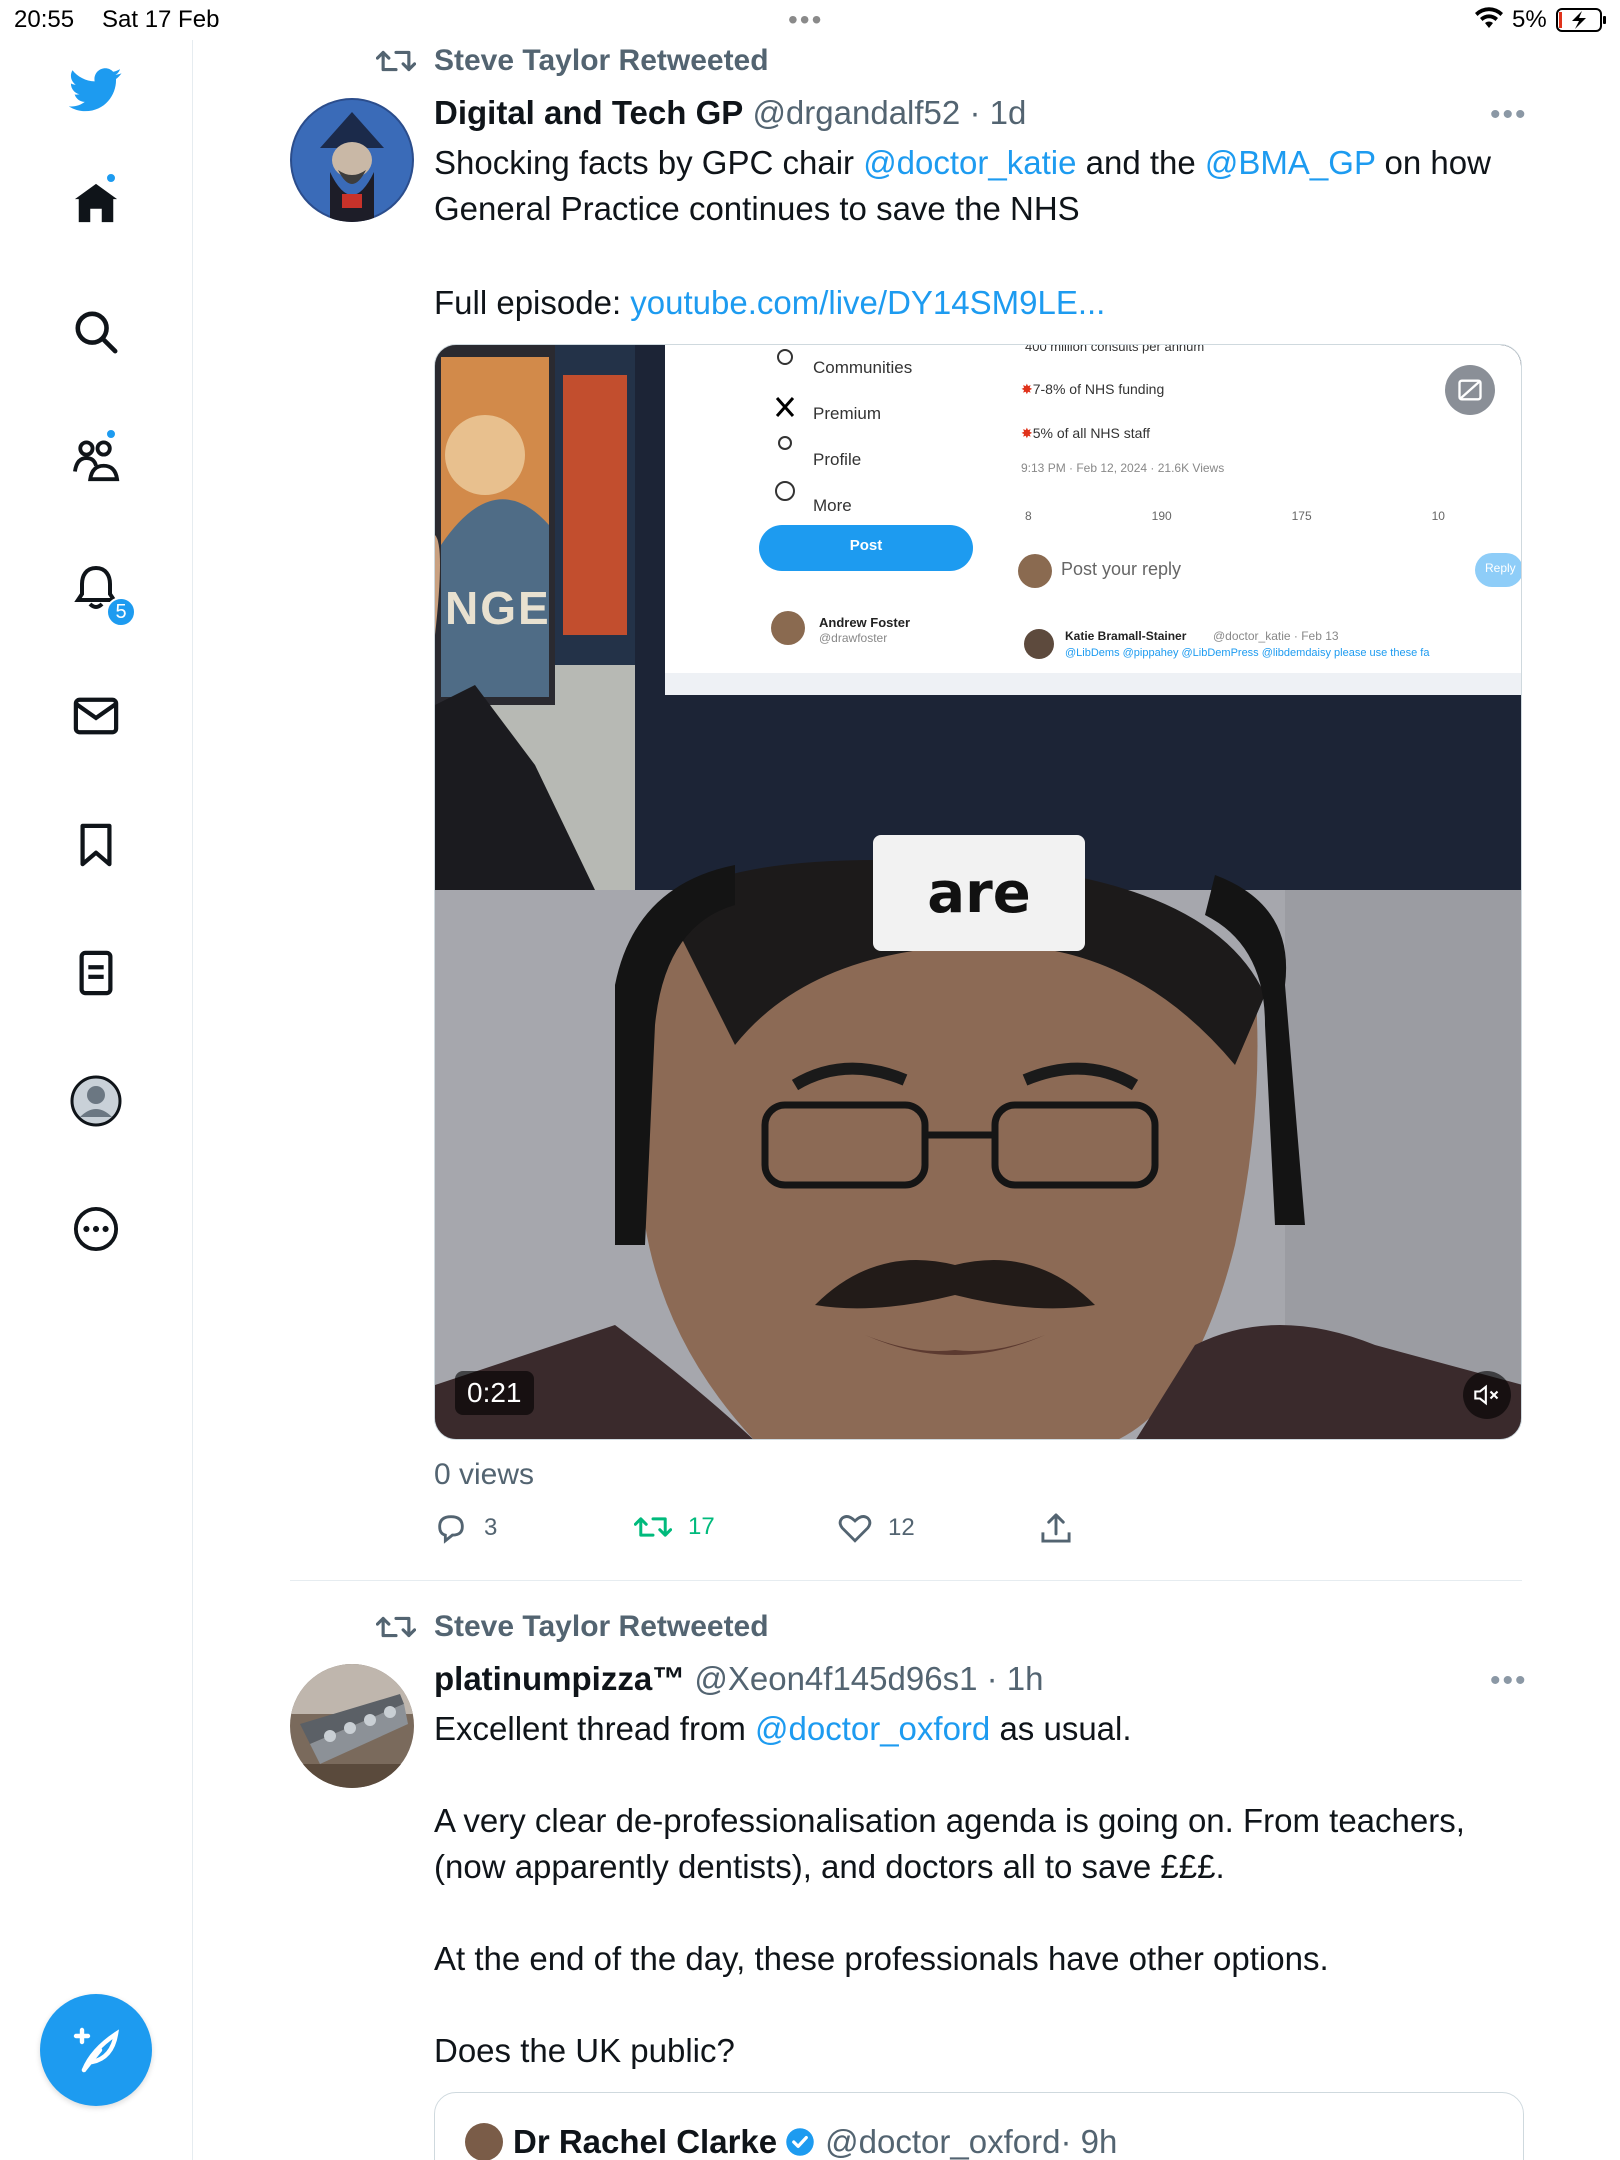 The image size is (1620, 2160). I want to click on screen-count: 175, so click(1301, 516).